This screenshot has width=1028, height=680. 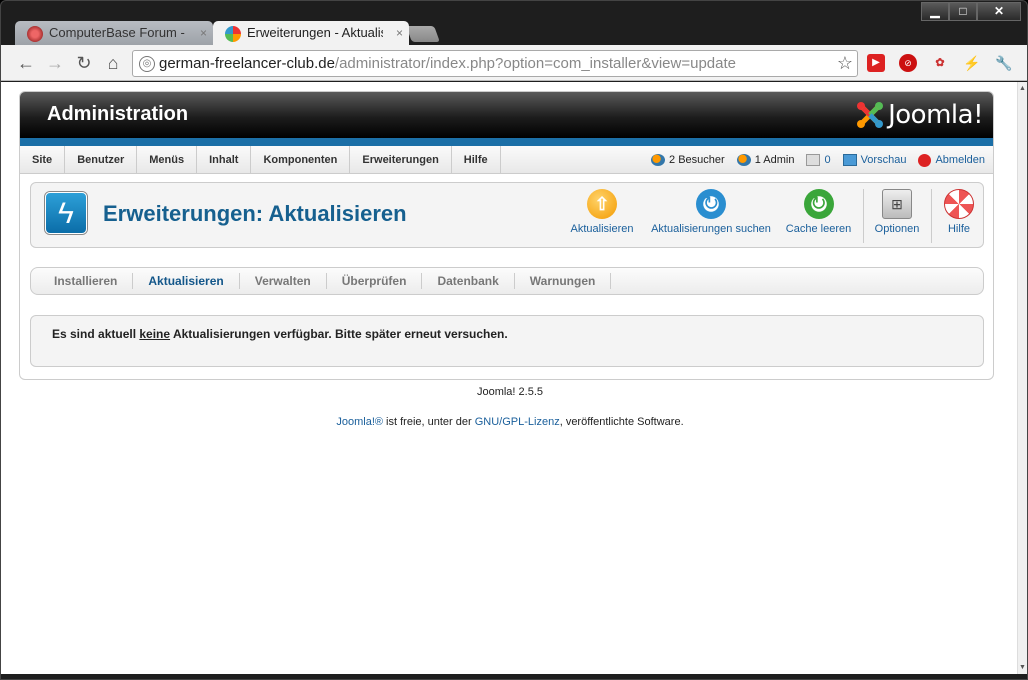 What do you see at coordinates (147, 64) in the screenshot?
I see `globe-icon: ◎` at bounding box center [147, 64].